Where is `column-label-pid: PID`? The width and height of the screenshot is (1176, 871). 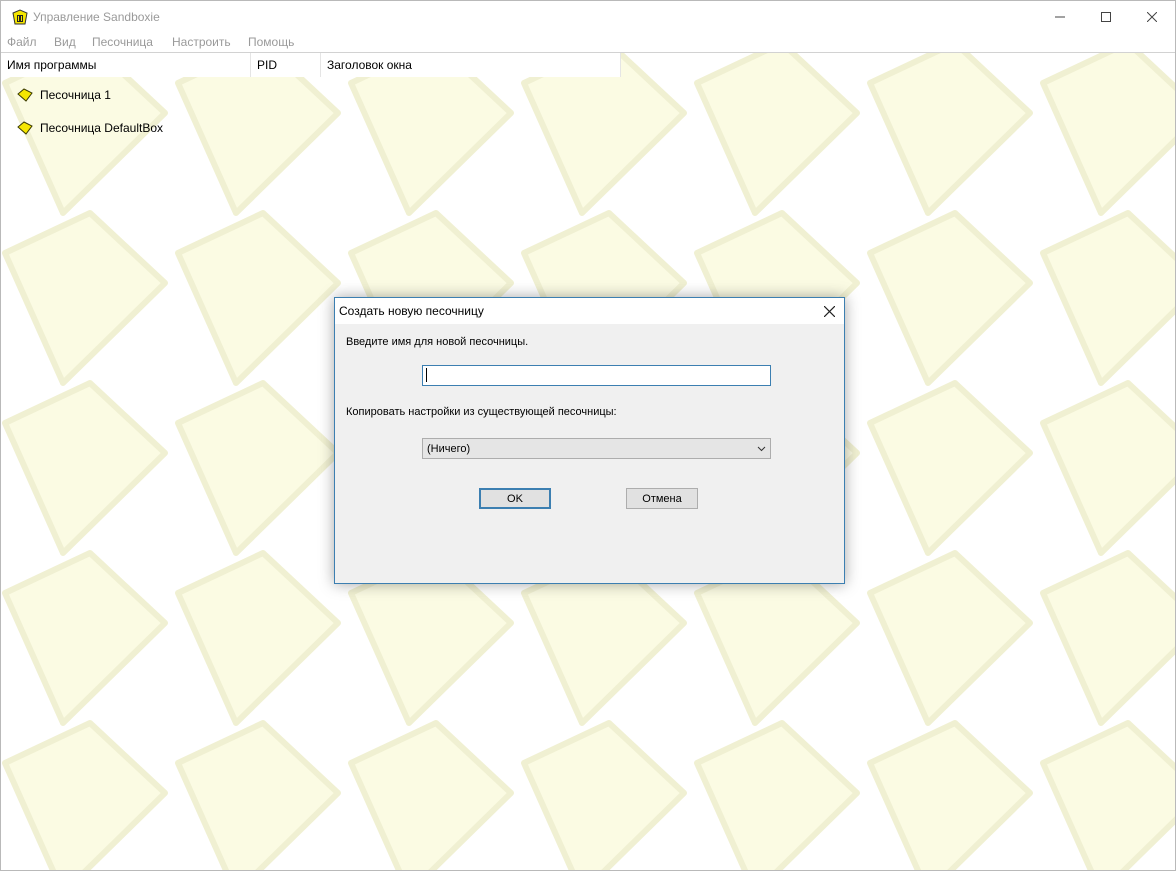
column-label-pid: PID is located at coordinates (267, 65).